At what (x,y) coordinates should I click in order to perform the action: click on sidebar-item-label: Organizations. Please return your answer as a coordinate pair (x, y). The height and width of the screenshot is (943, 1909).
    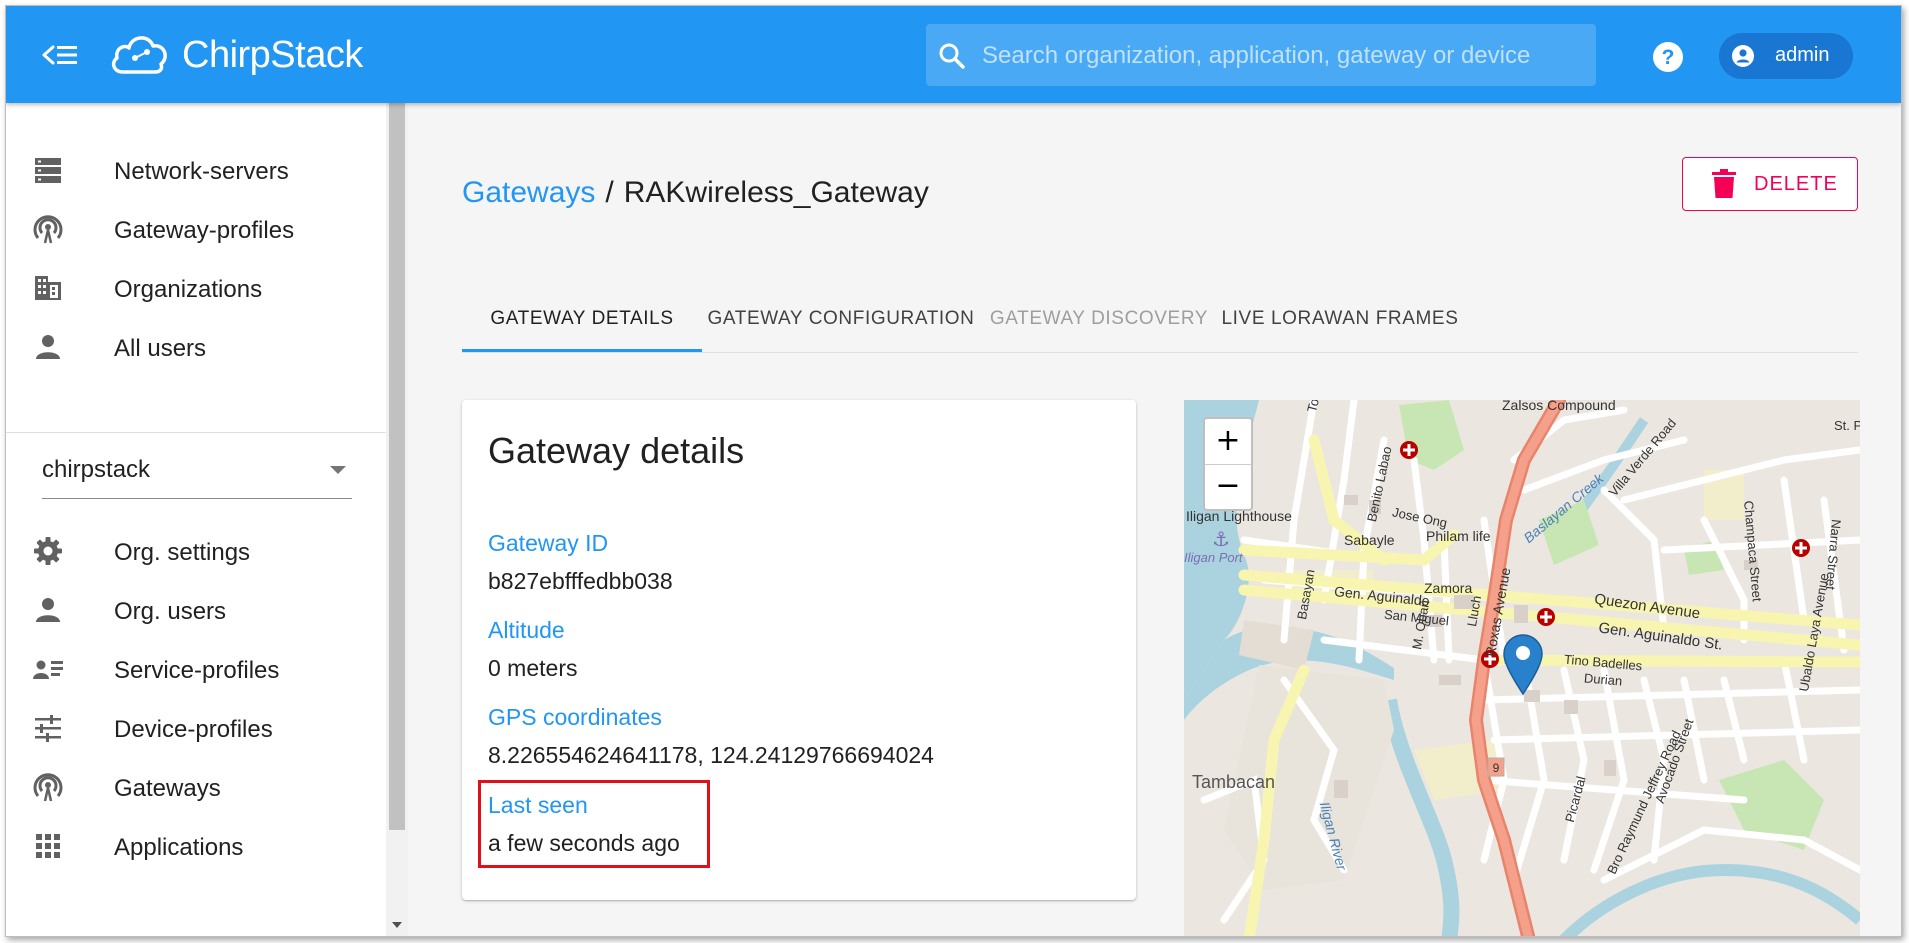
    Looking at the image, I should click on (188, 289).